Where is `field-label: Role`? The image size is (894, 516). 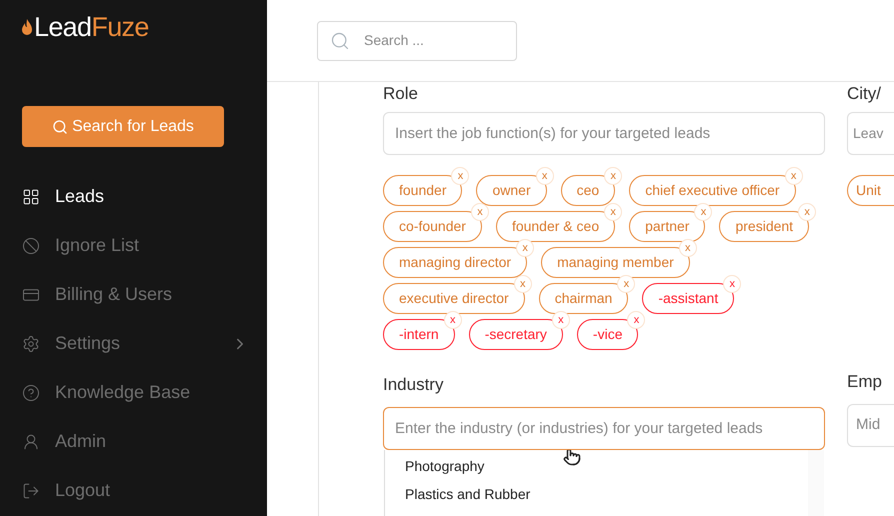 field-label: Role is located at coordinates (401, 93).